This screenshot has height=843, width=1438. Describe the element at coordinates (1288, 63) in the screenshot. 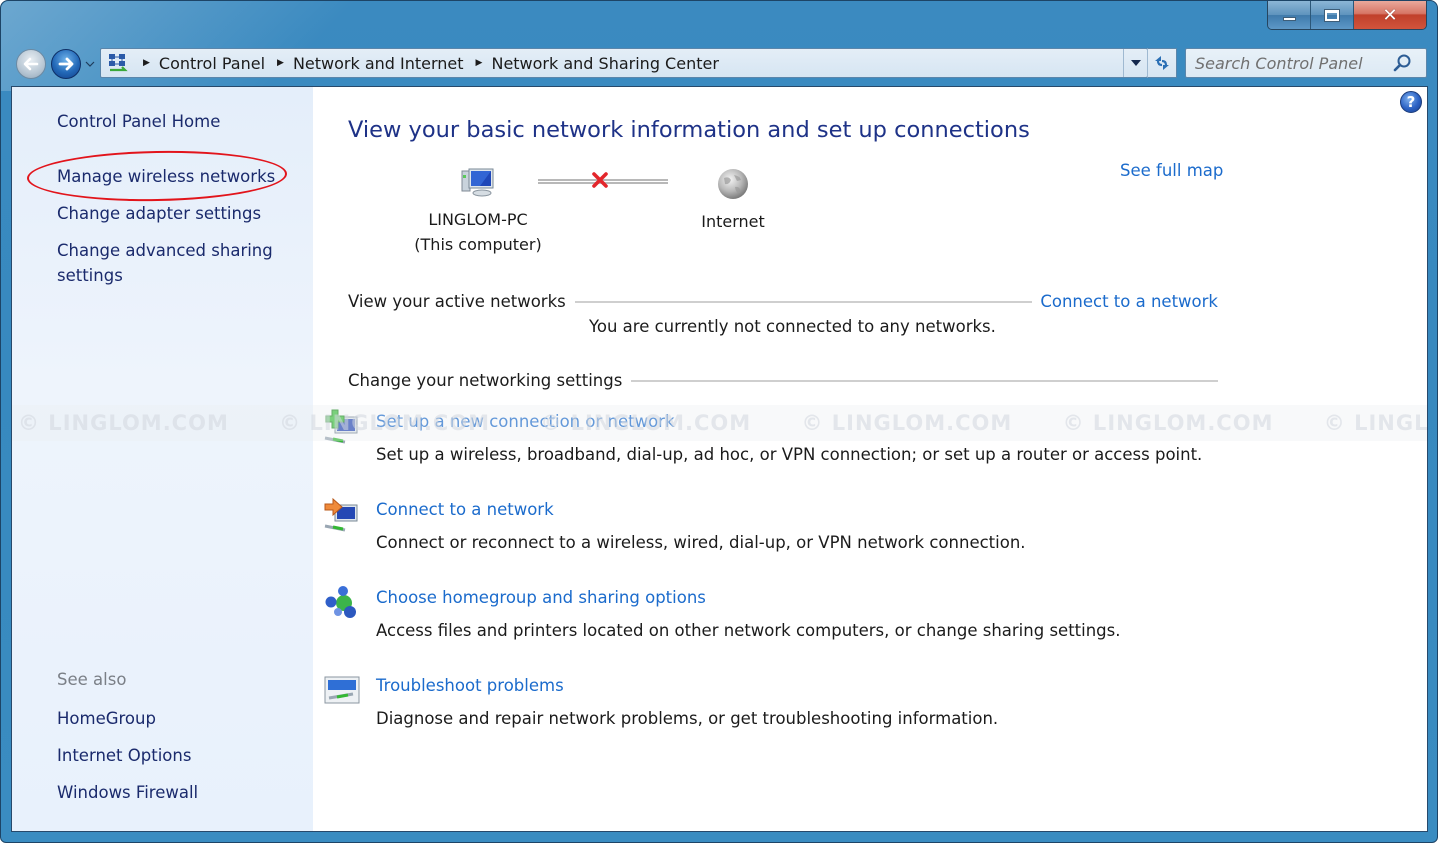

I see `search-input` at that location.